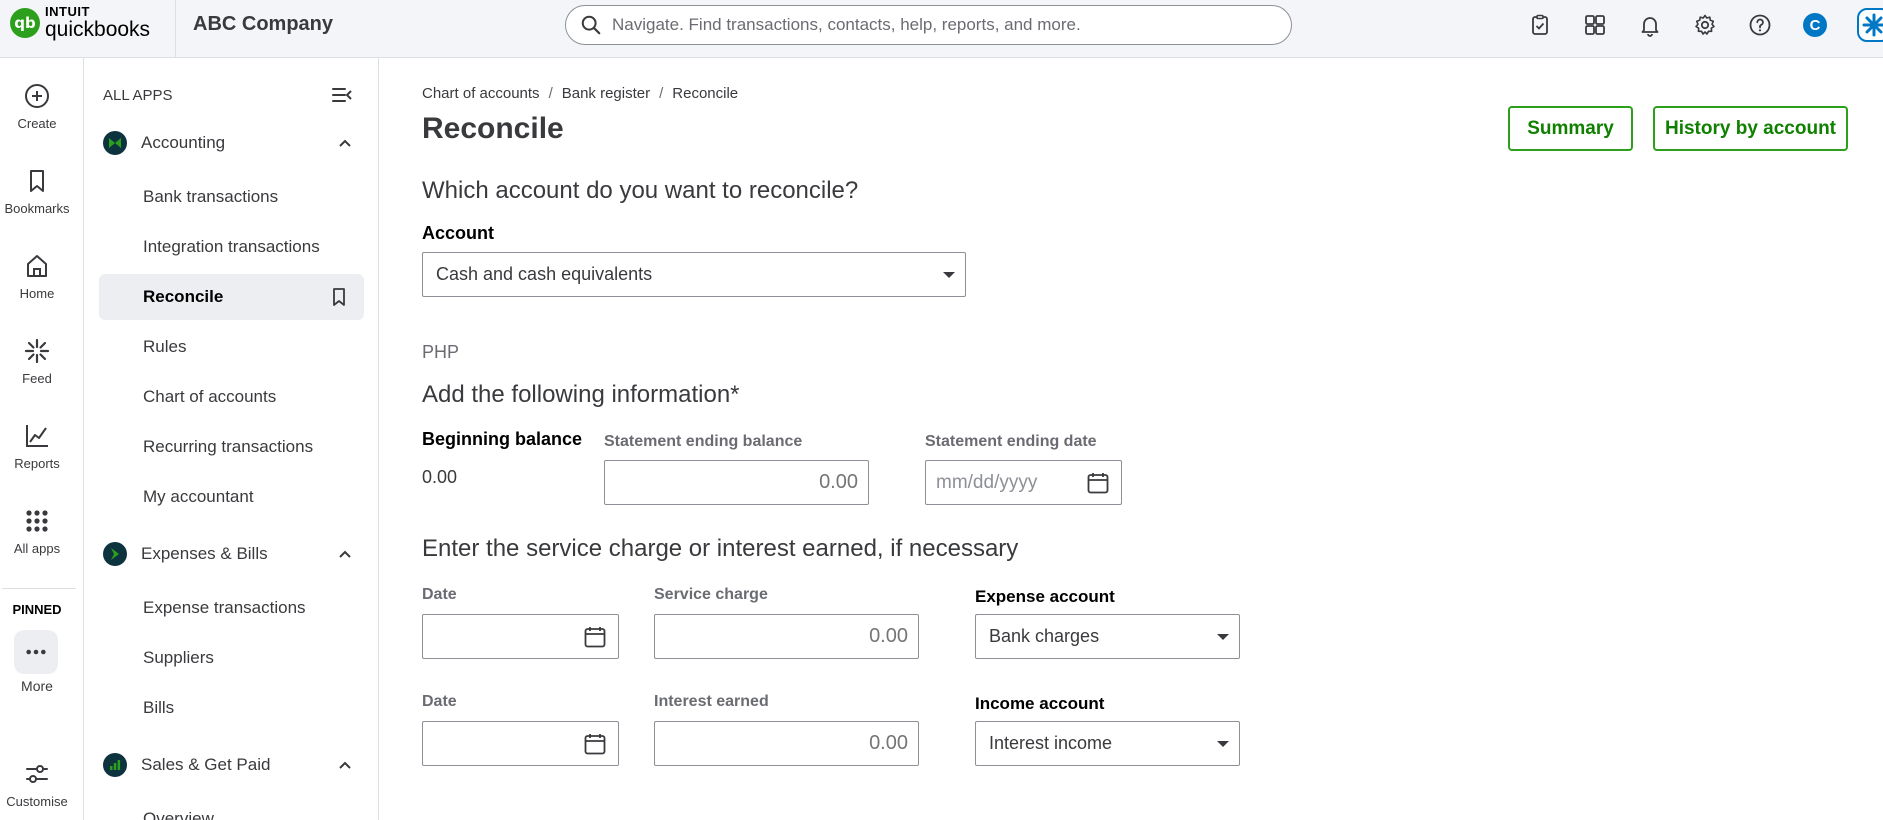 This screenshot has width=1883, height=820. I want to click on account-label: Account, so click(458, 233).